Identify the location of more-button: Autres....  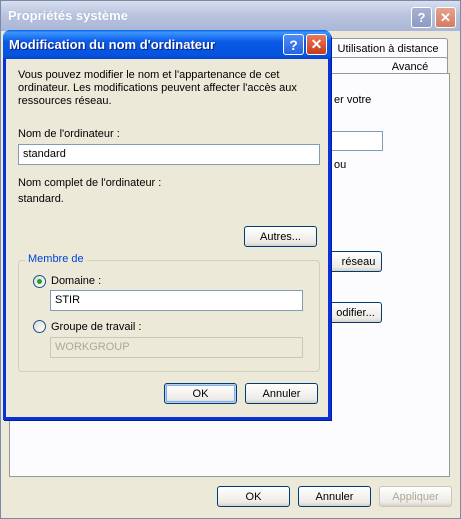
(280, 236).